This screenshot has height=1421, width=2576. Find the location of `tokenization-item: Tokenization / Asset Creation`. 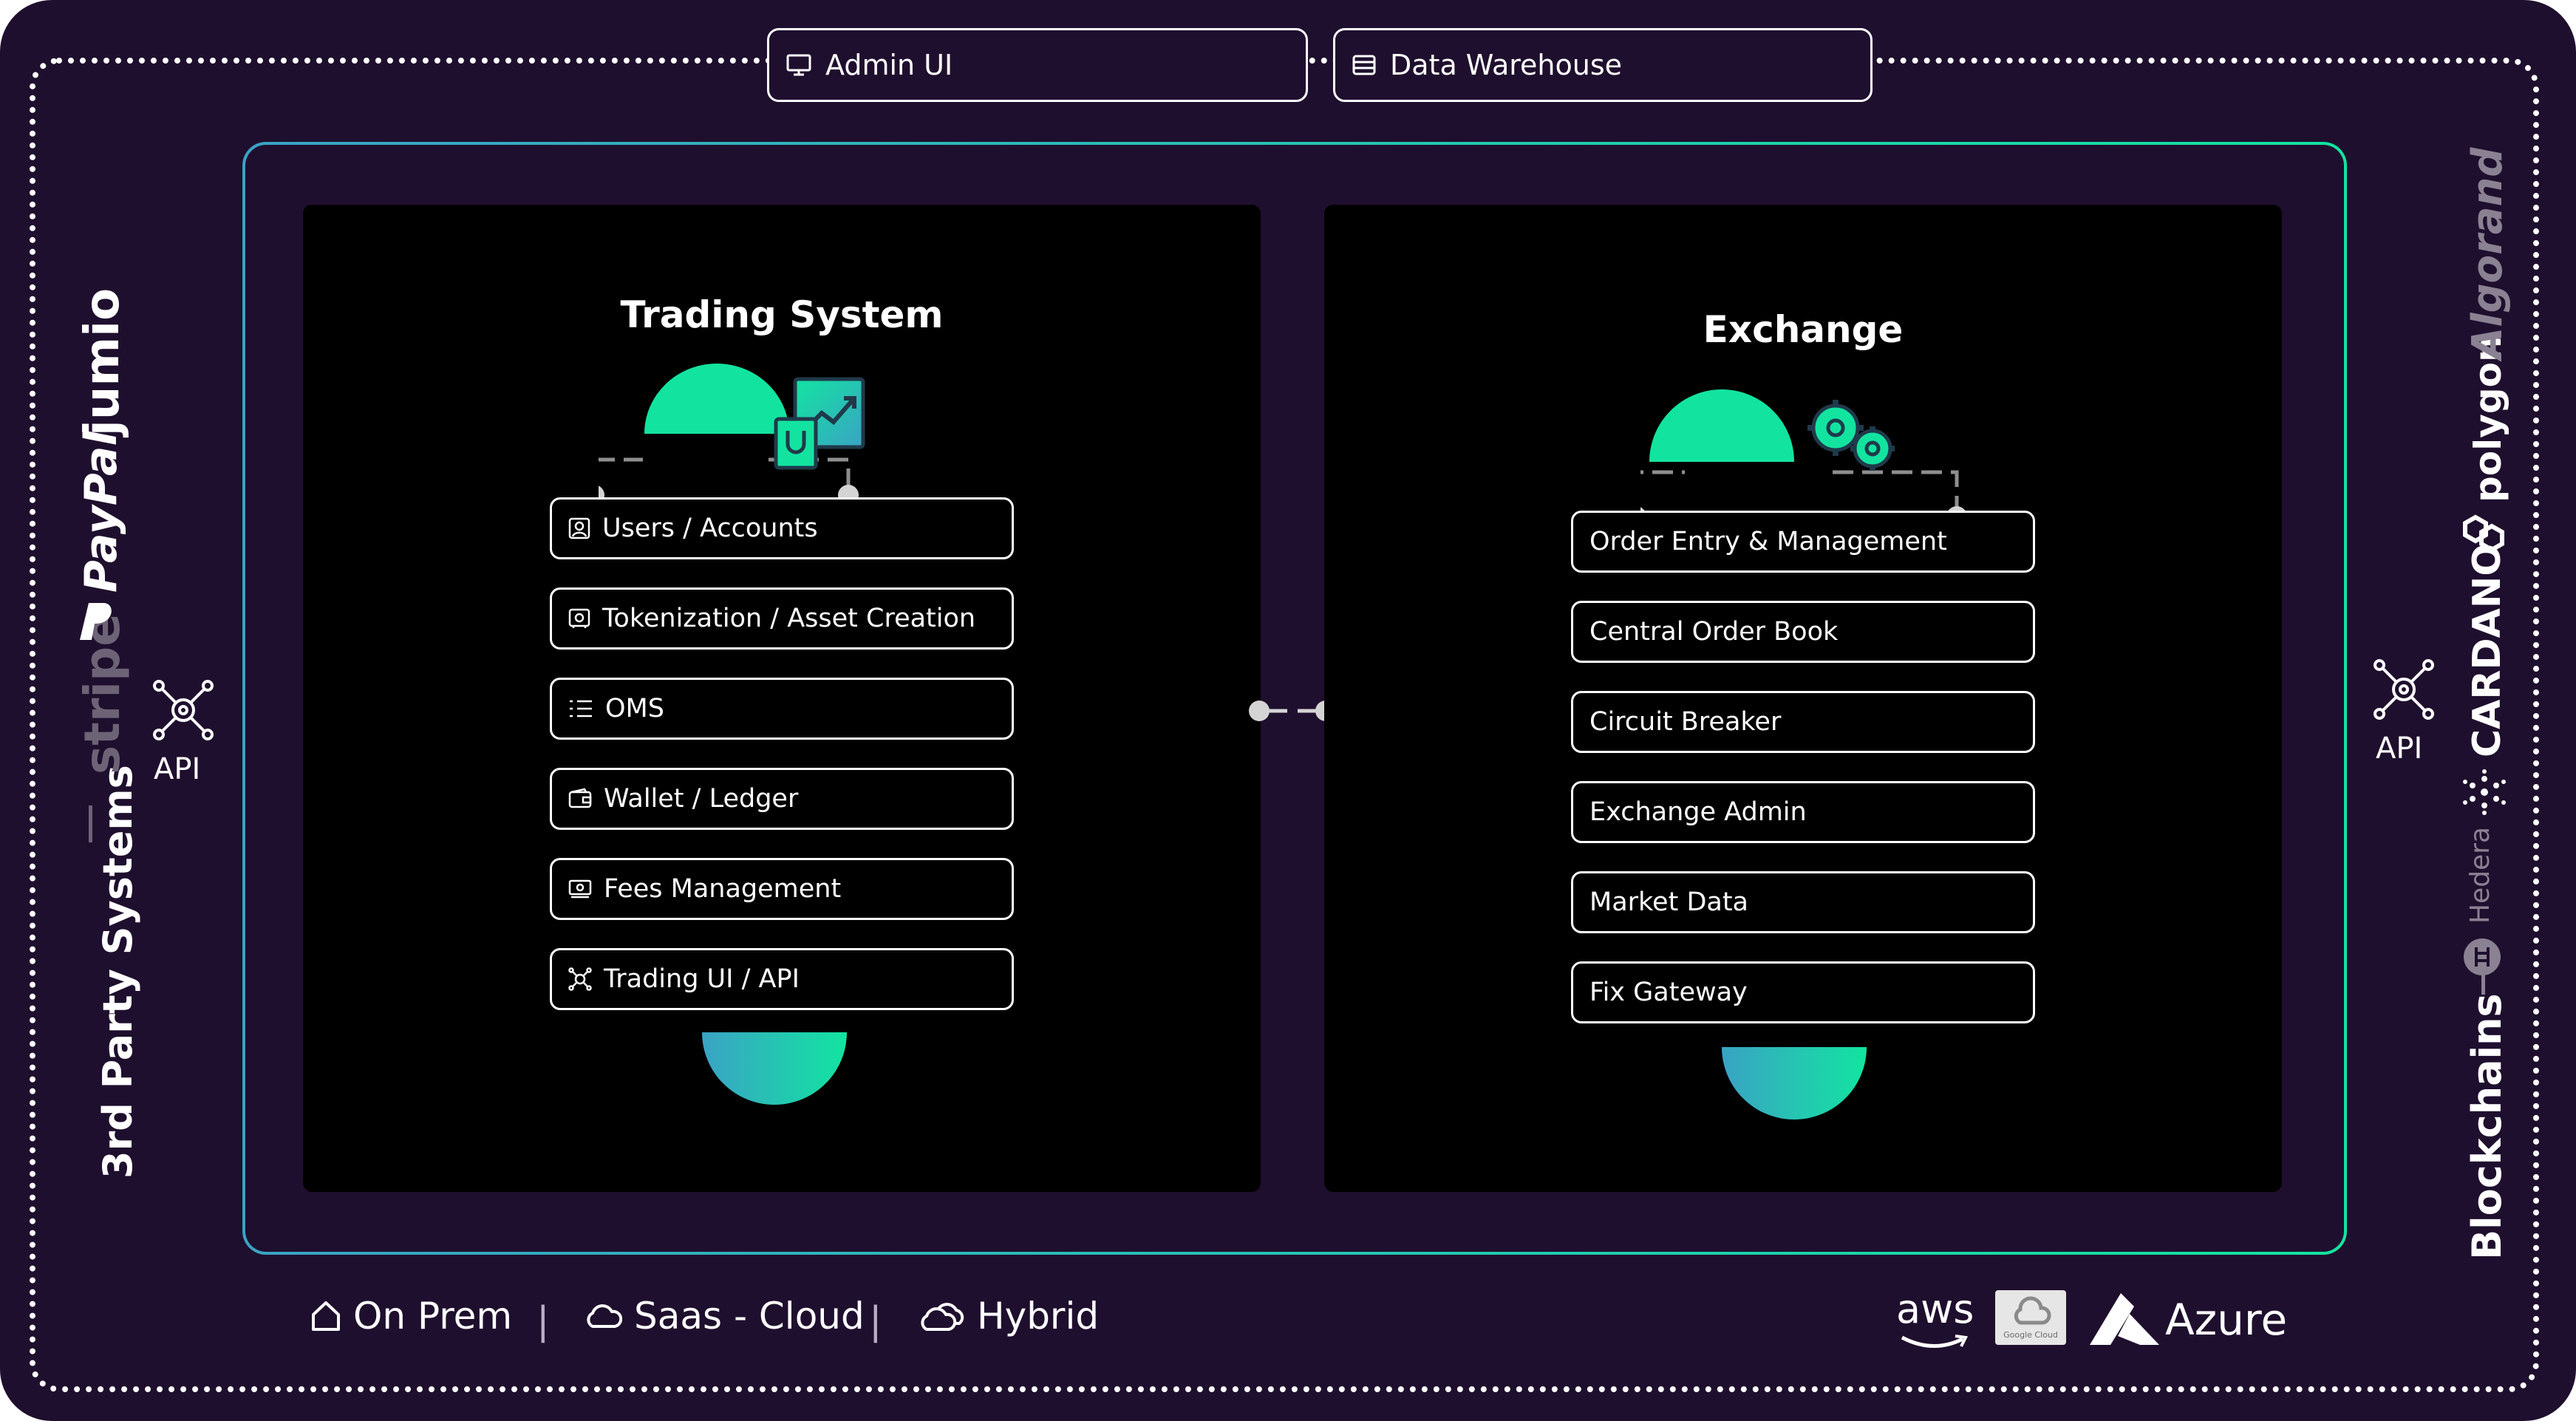

tokenization-item: Tokenization / Asset Creation is located at coordinates (782, 618).